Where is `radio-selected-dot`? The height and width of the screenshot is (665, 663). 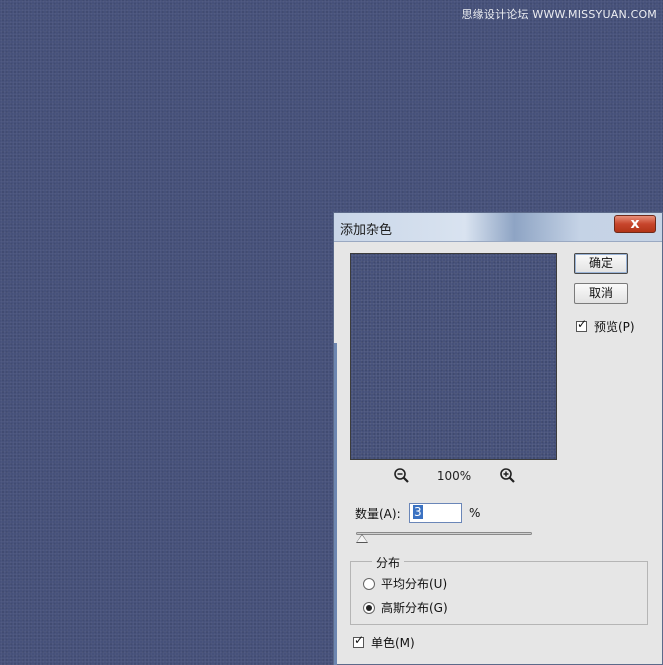
radio-selected-dot is located at coordinates (369, 608).